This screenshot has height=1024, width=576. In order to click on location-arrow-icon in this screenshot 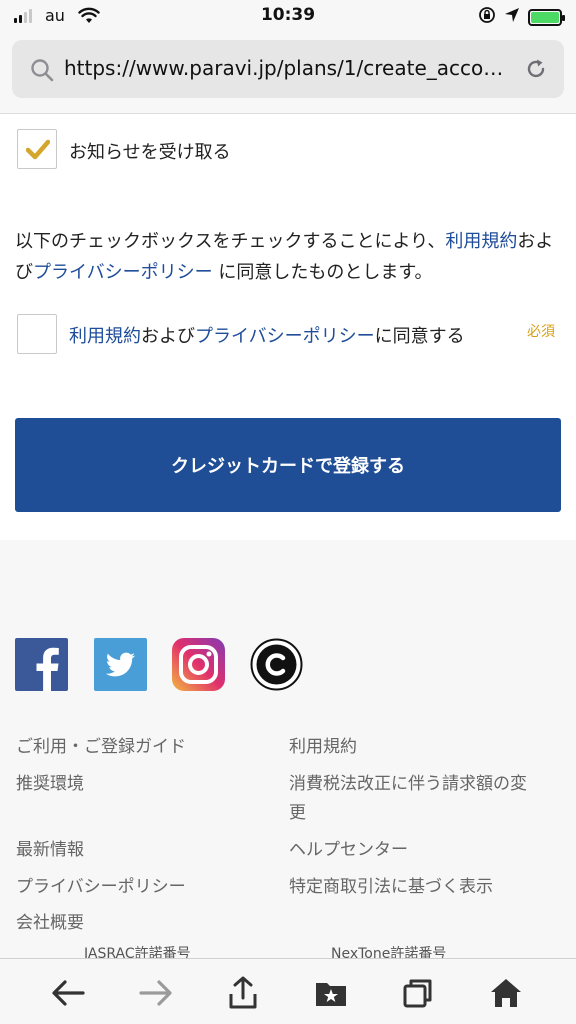, I will do `click(512, 17)`.